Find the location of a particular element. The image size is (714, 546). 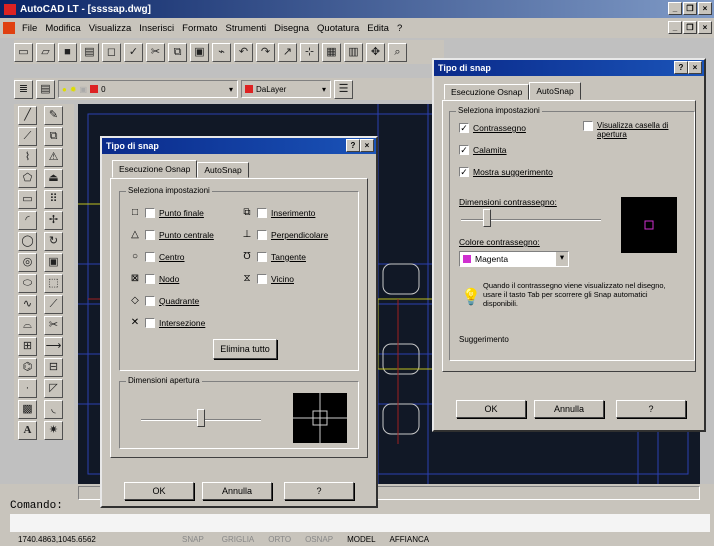

cancel-button: Annulla is located at coordinates (569, 409).